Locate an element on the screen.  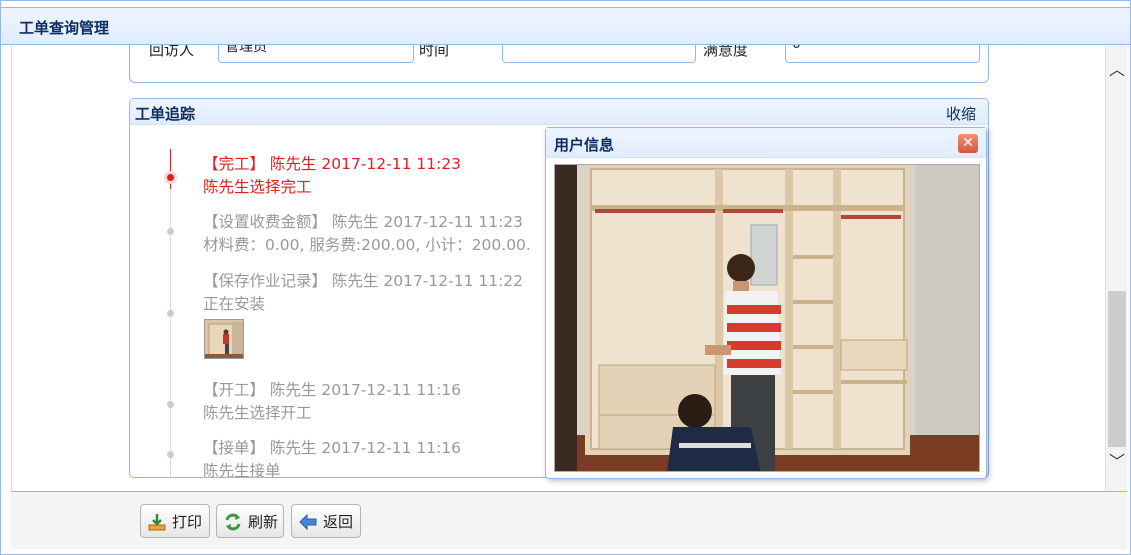
print-button: 打印 is located at coordinates (175, 521).